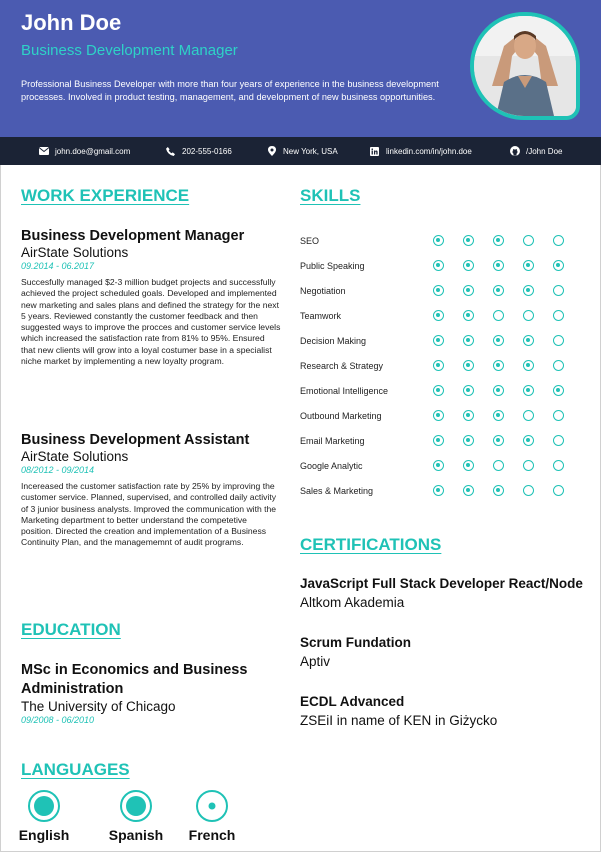  I want to click on github-icon, so click(514, 151).